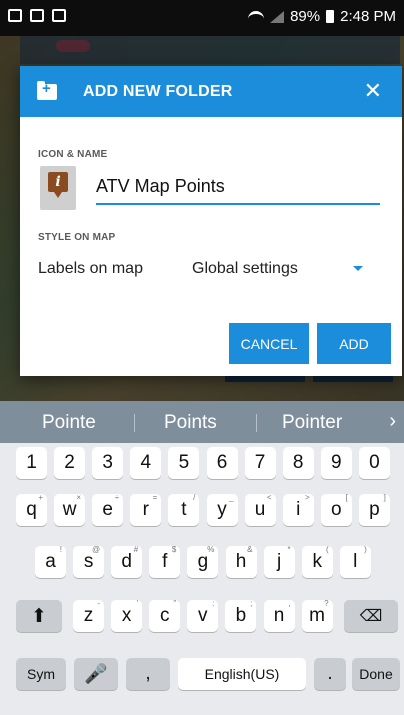  I want to click on key-hint: <, so click(269, 497).